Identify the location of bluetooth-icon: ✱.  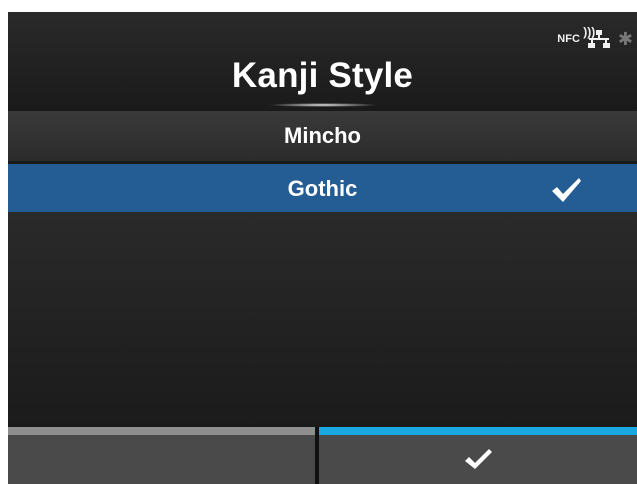
(625, 39).